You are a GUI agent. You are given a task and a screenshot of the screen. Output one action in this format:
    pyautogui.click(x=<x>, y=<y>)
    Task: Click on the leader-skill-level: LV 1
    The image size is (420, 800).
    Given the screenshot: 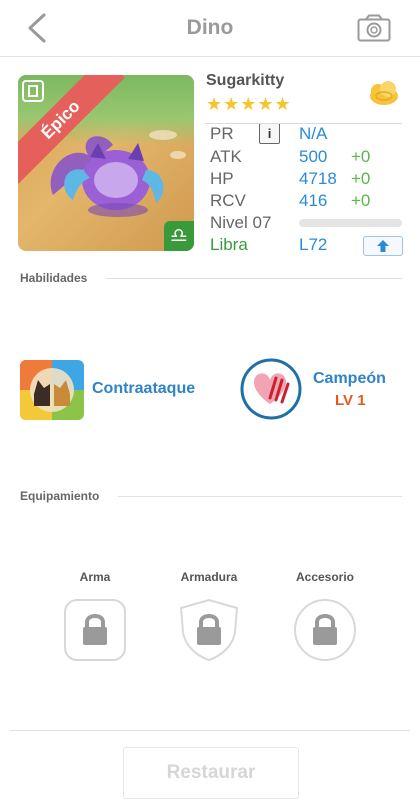 What is the action you would take?
    pyautogui.click(x=350, y=400)
    